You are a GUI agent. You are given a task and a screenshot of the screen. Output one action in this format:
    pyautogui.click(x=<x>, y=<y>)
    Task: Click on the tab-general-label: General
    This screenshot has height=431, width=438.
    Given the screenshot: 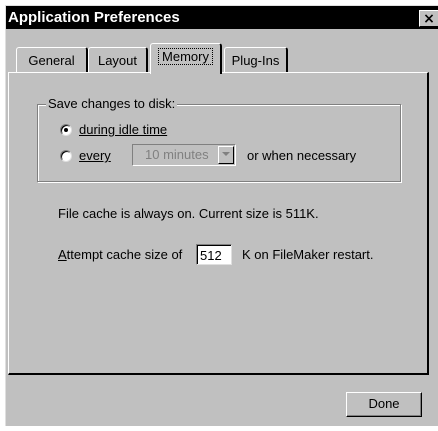 What is the action you would take?
    pyautogui.click(x=51, y=60)
    